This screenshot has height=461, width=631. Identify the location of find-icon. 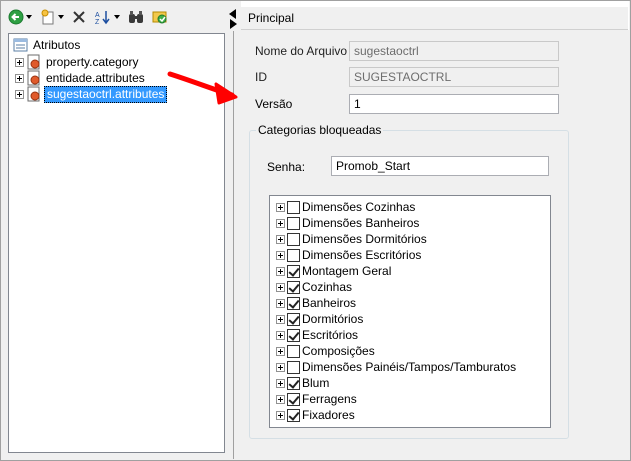
(136, 17).